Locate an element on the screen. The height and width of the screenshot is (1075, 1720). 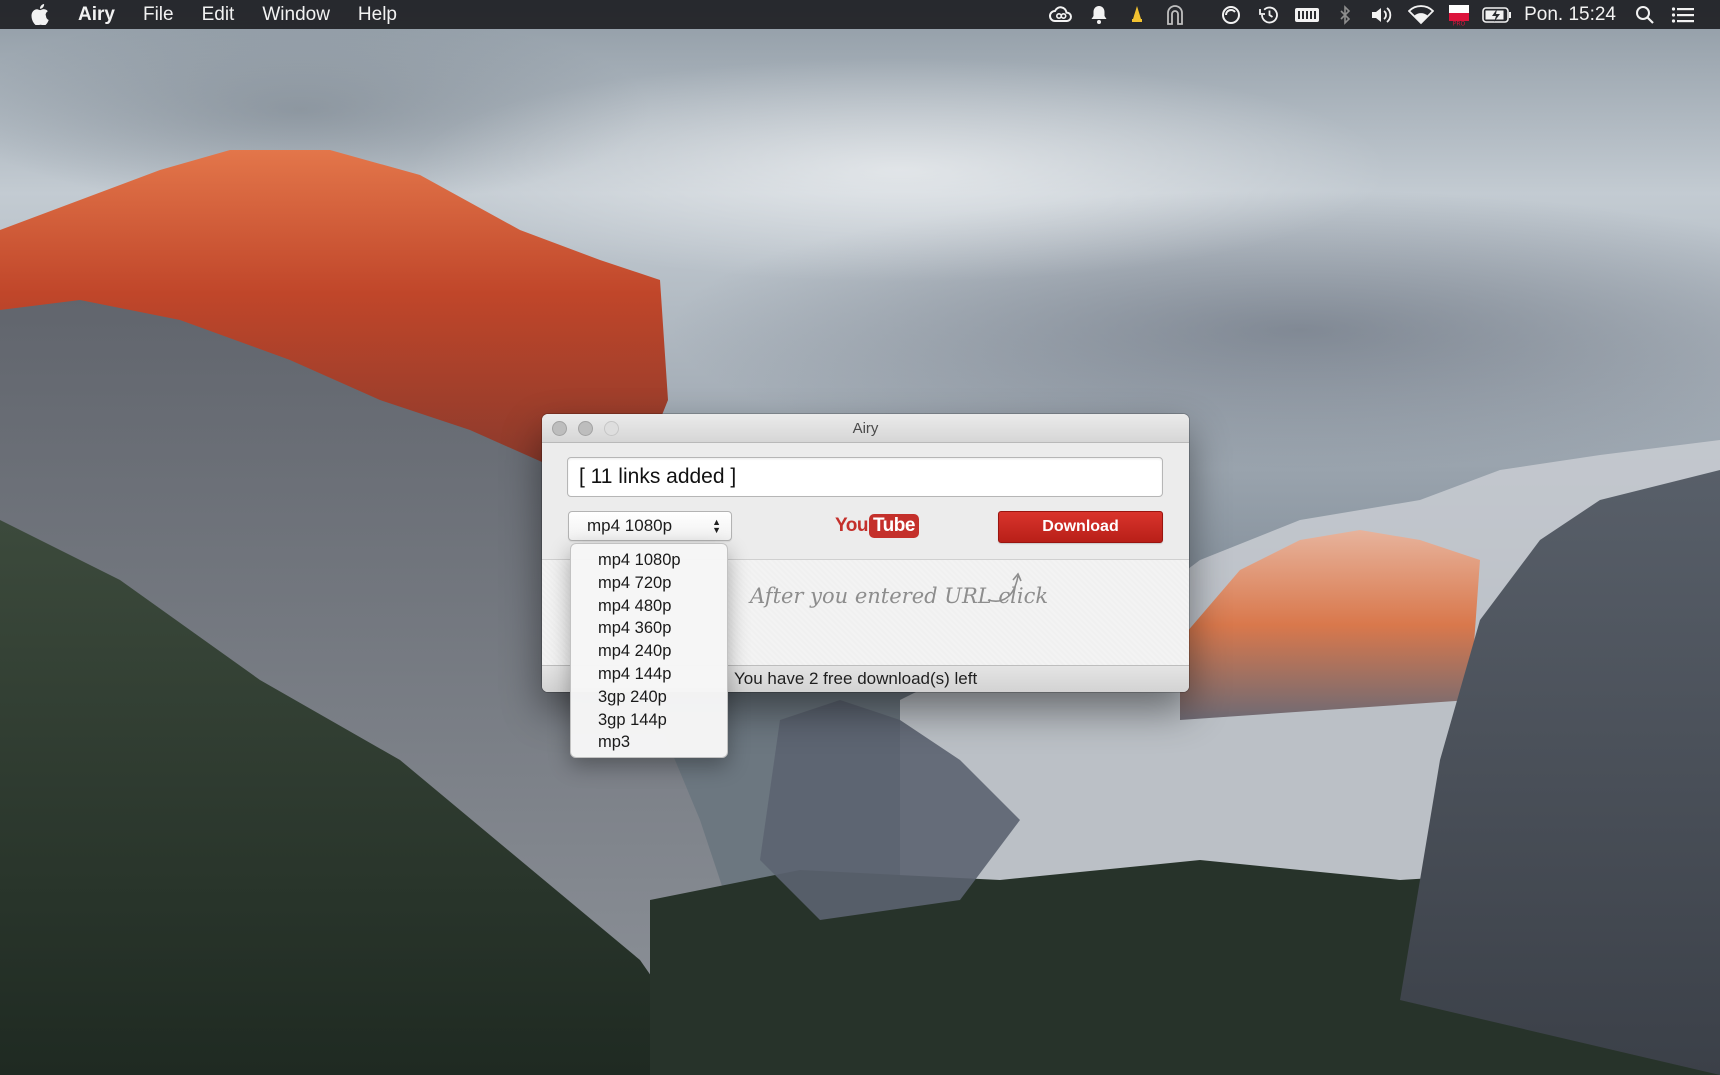
minimize-button is located at coordinates (585, 428).